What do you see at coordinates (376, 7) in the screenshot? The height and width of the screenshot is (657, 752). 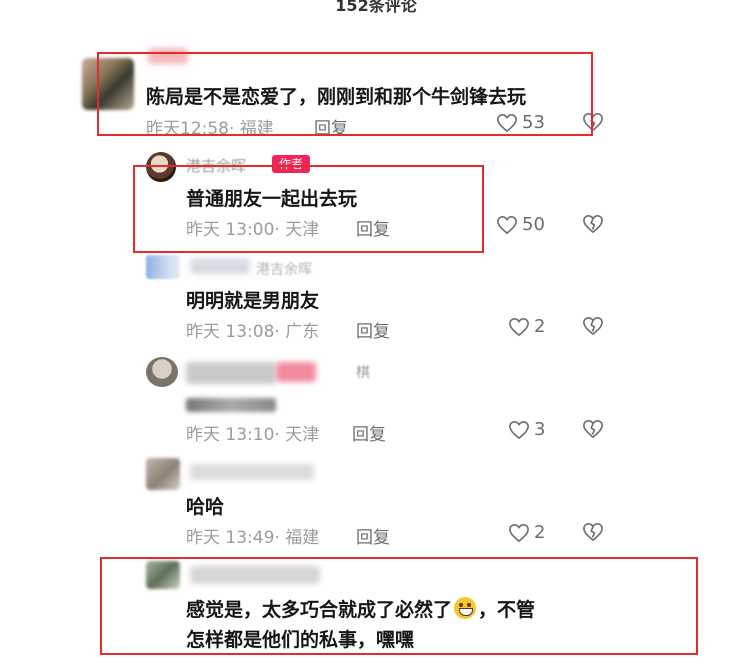 I see `comment-count-title: 152条评论` at bounding box center [376, 7].